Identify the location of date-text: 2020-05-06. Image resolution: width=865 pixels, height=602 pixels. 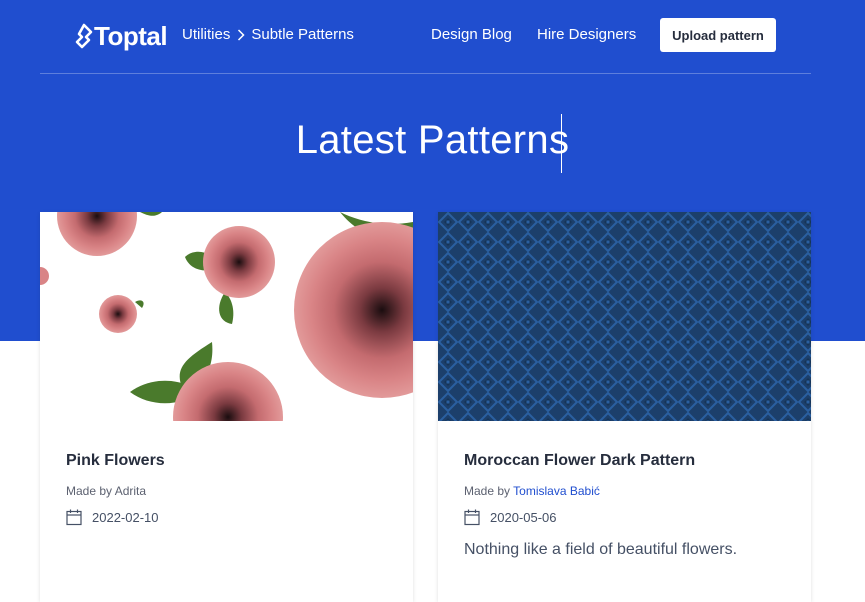
(523, 517).